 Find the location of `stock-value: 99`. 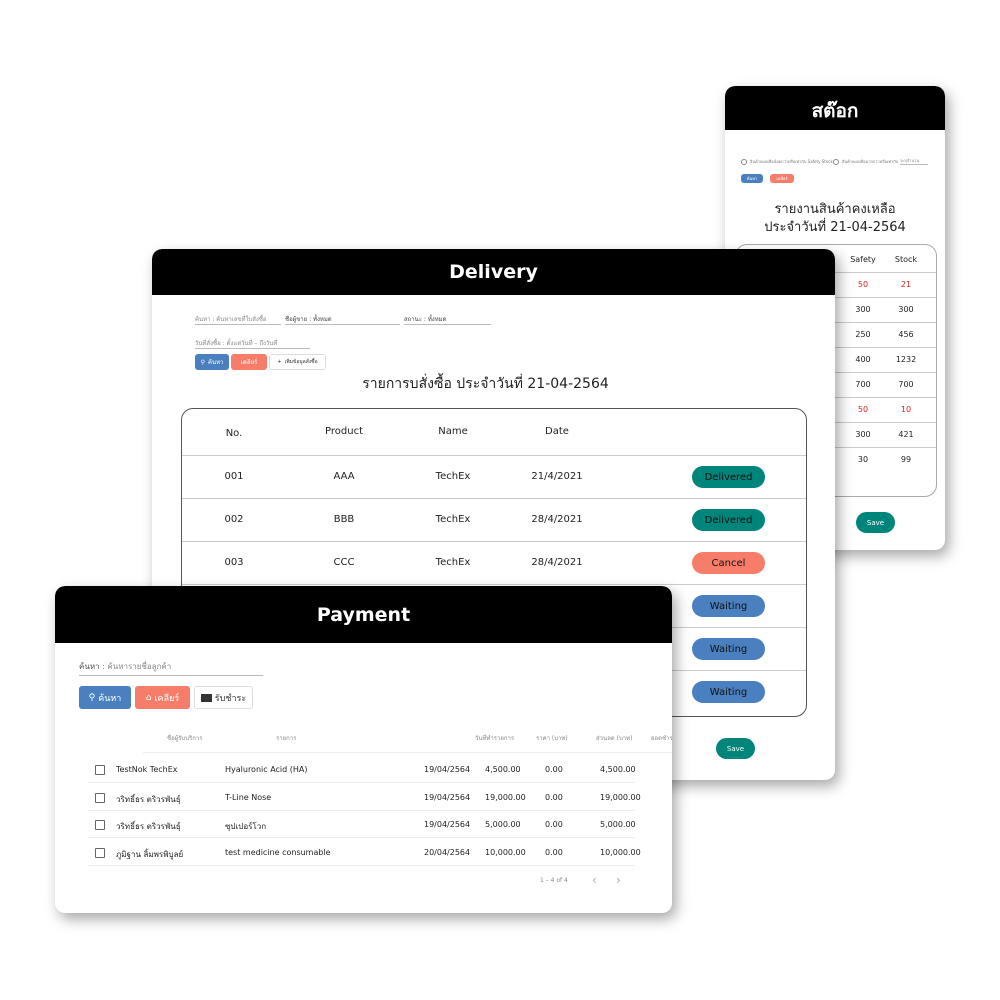

stock-value: 99 is located at coordinates (906, 459).